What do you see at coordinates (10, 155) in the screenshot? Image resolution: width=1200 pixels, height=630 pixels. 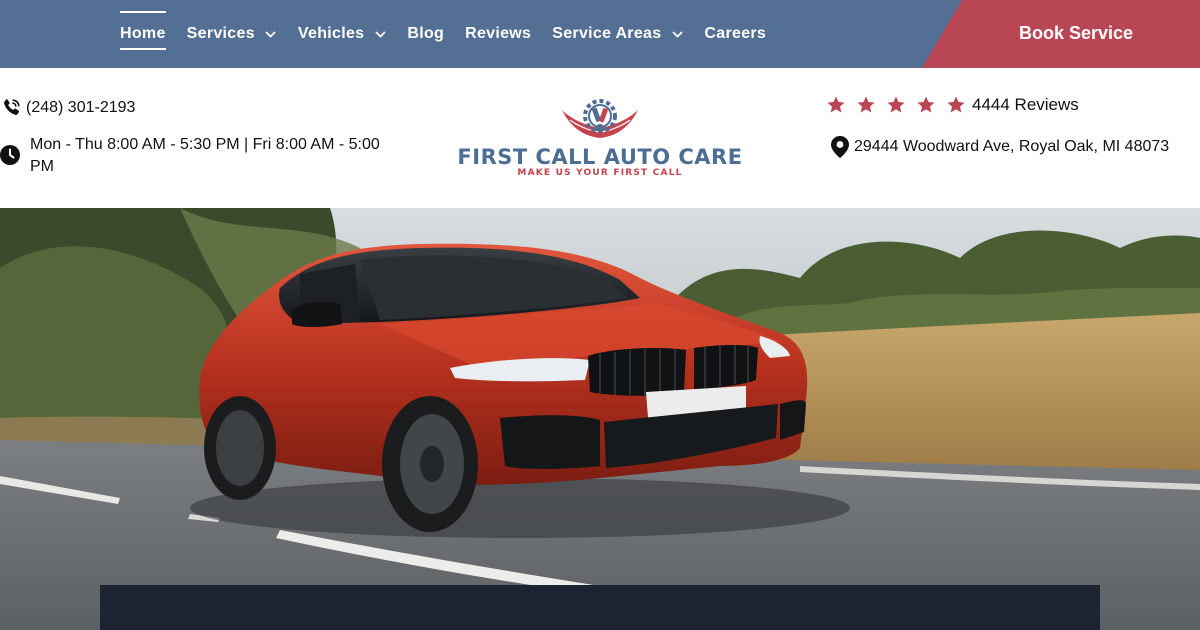 I see `clock-icon` at bounding box center [10, 155].